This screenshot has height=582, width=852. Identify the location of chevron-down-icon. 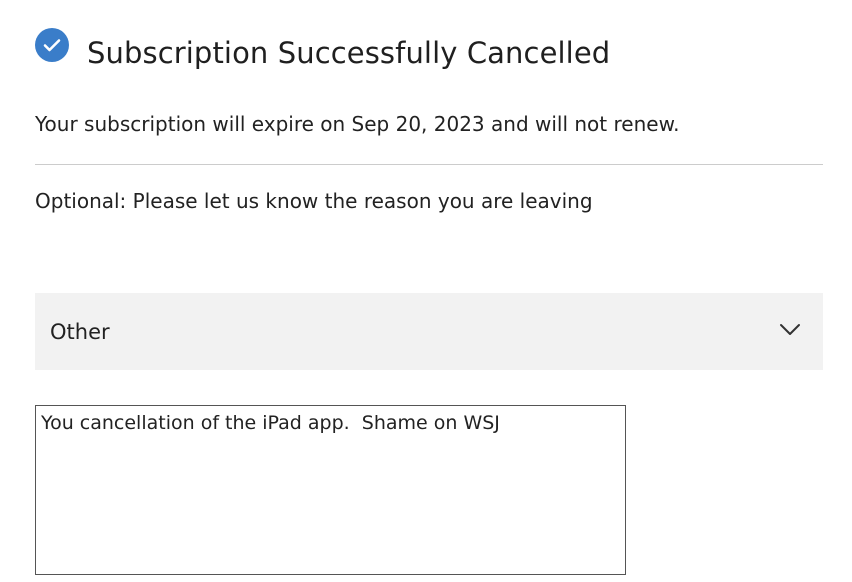
(790, 331).